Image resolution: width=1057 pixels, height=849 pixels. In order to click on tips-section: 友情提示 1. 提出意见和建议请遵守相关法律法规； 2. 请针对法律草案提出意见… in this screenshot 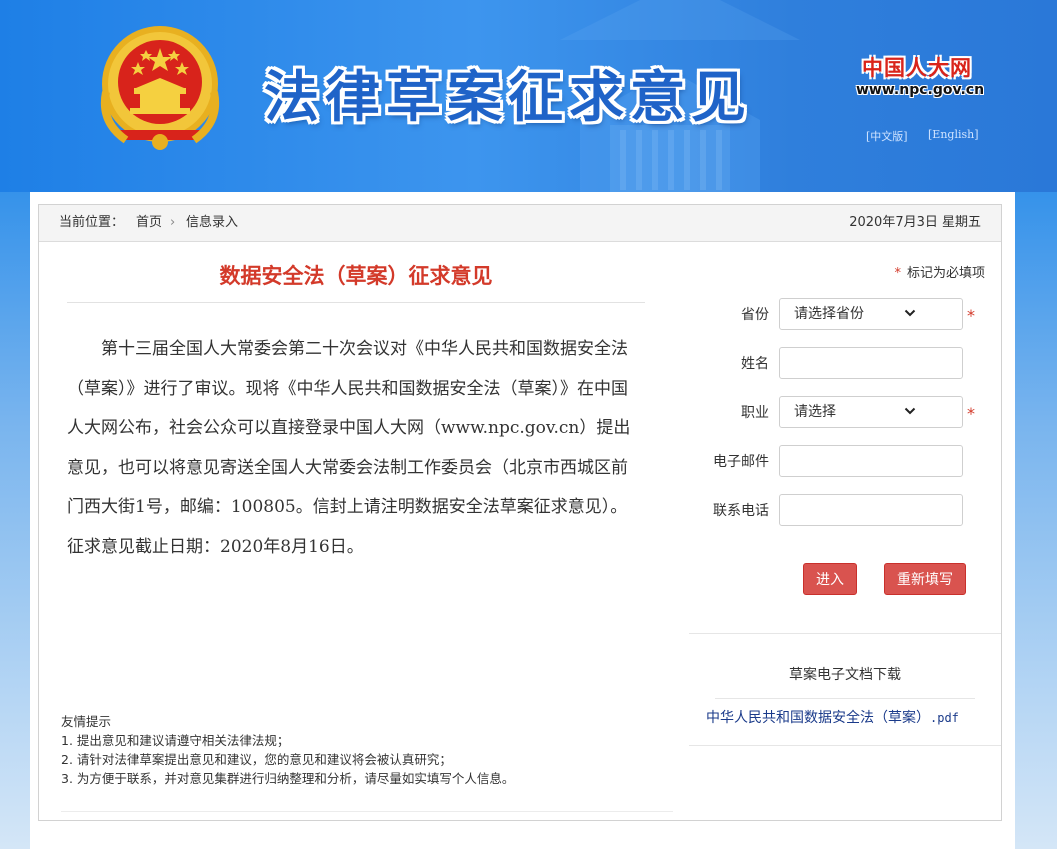, I will do `click(287, 750)`.